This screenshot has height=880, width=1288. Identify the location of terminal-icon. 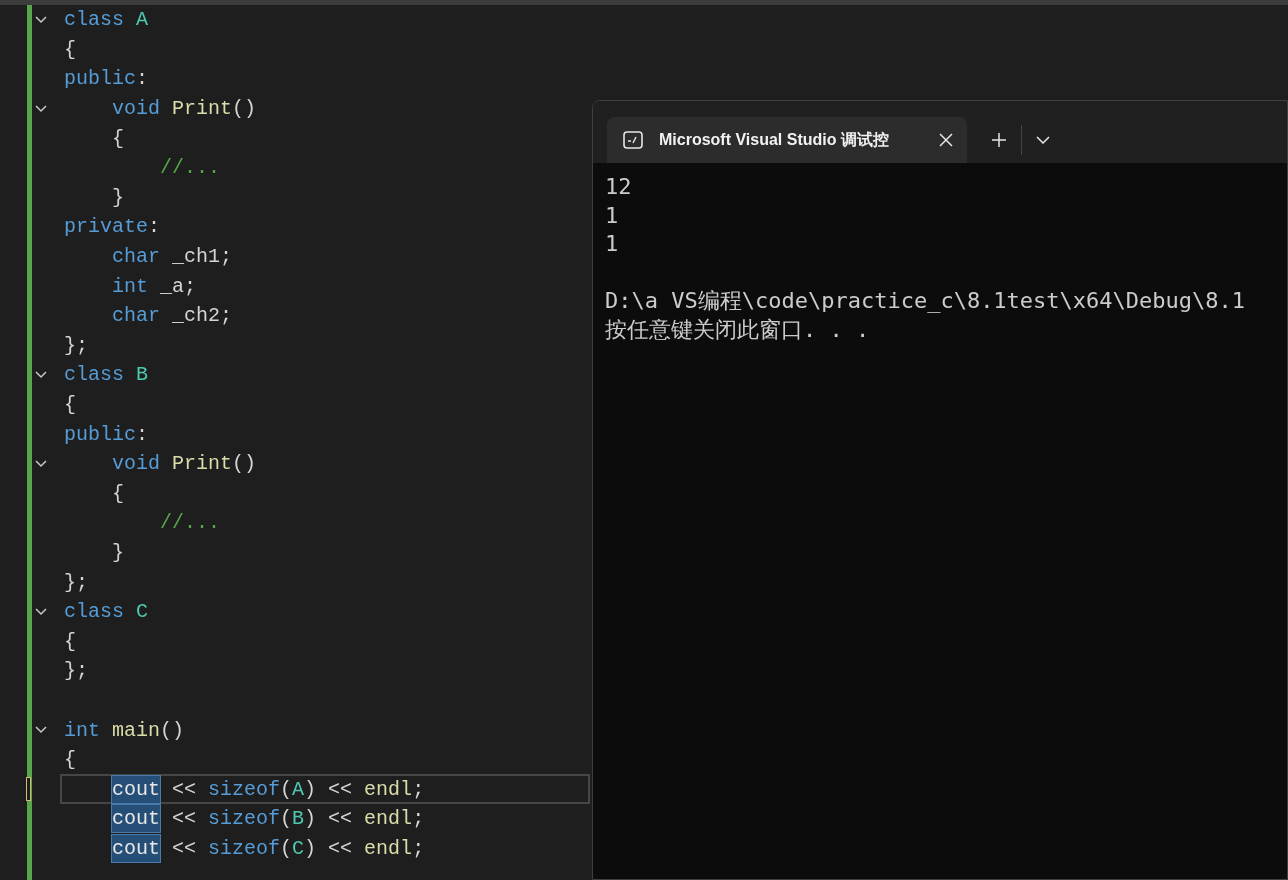
(633, 140).